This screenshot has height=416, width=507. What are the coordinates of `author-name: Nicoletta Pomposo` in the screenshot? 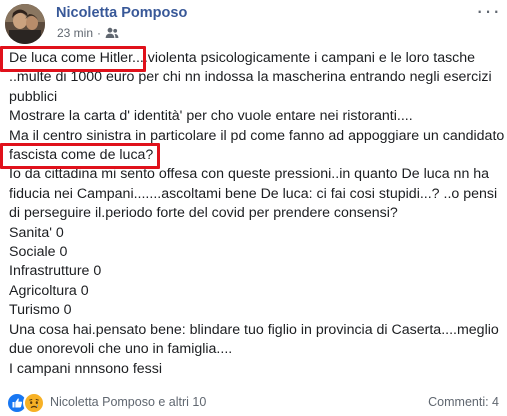 It's located at (121, 13).